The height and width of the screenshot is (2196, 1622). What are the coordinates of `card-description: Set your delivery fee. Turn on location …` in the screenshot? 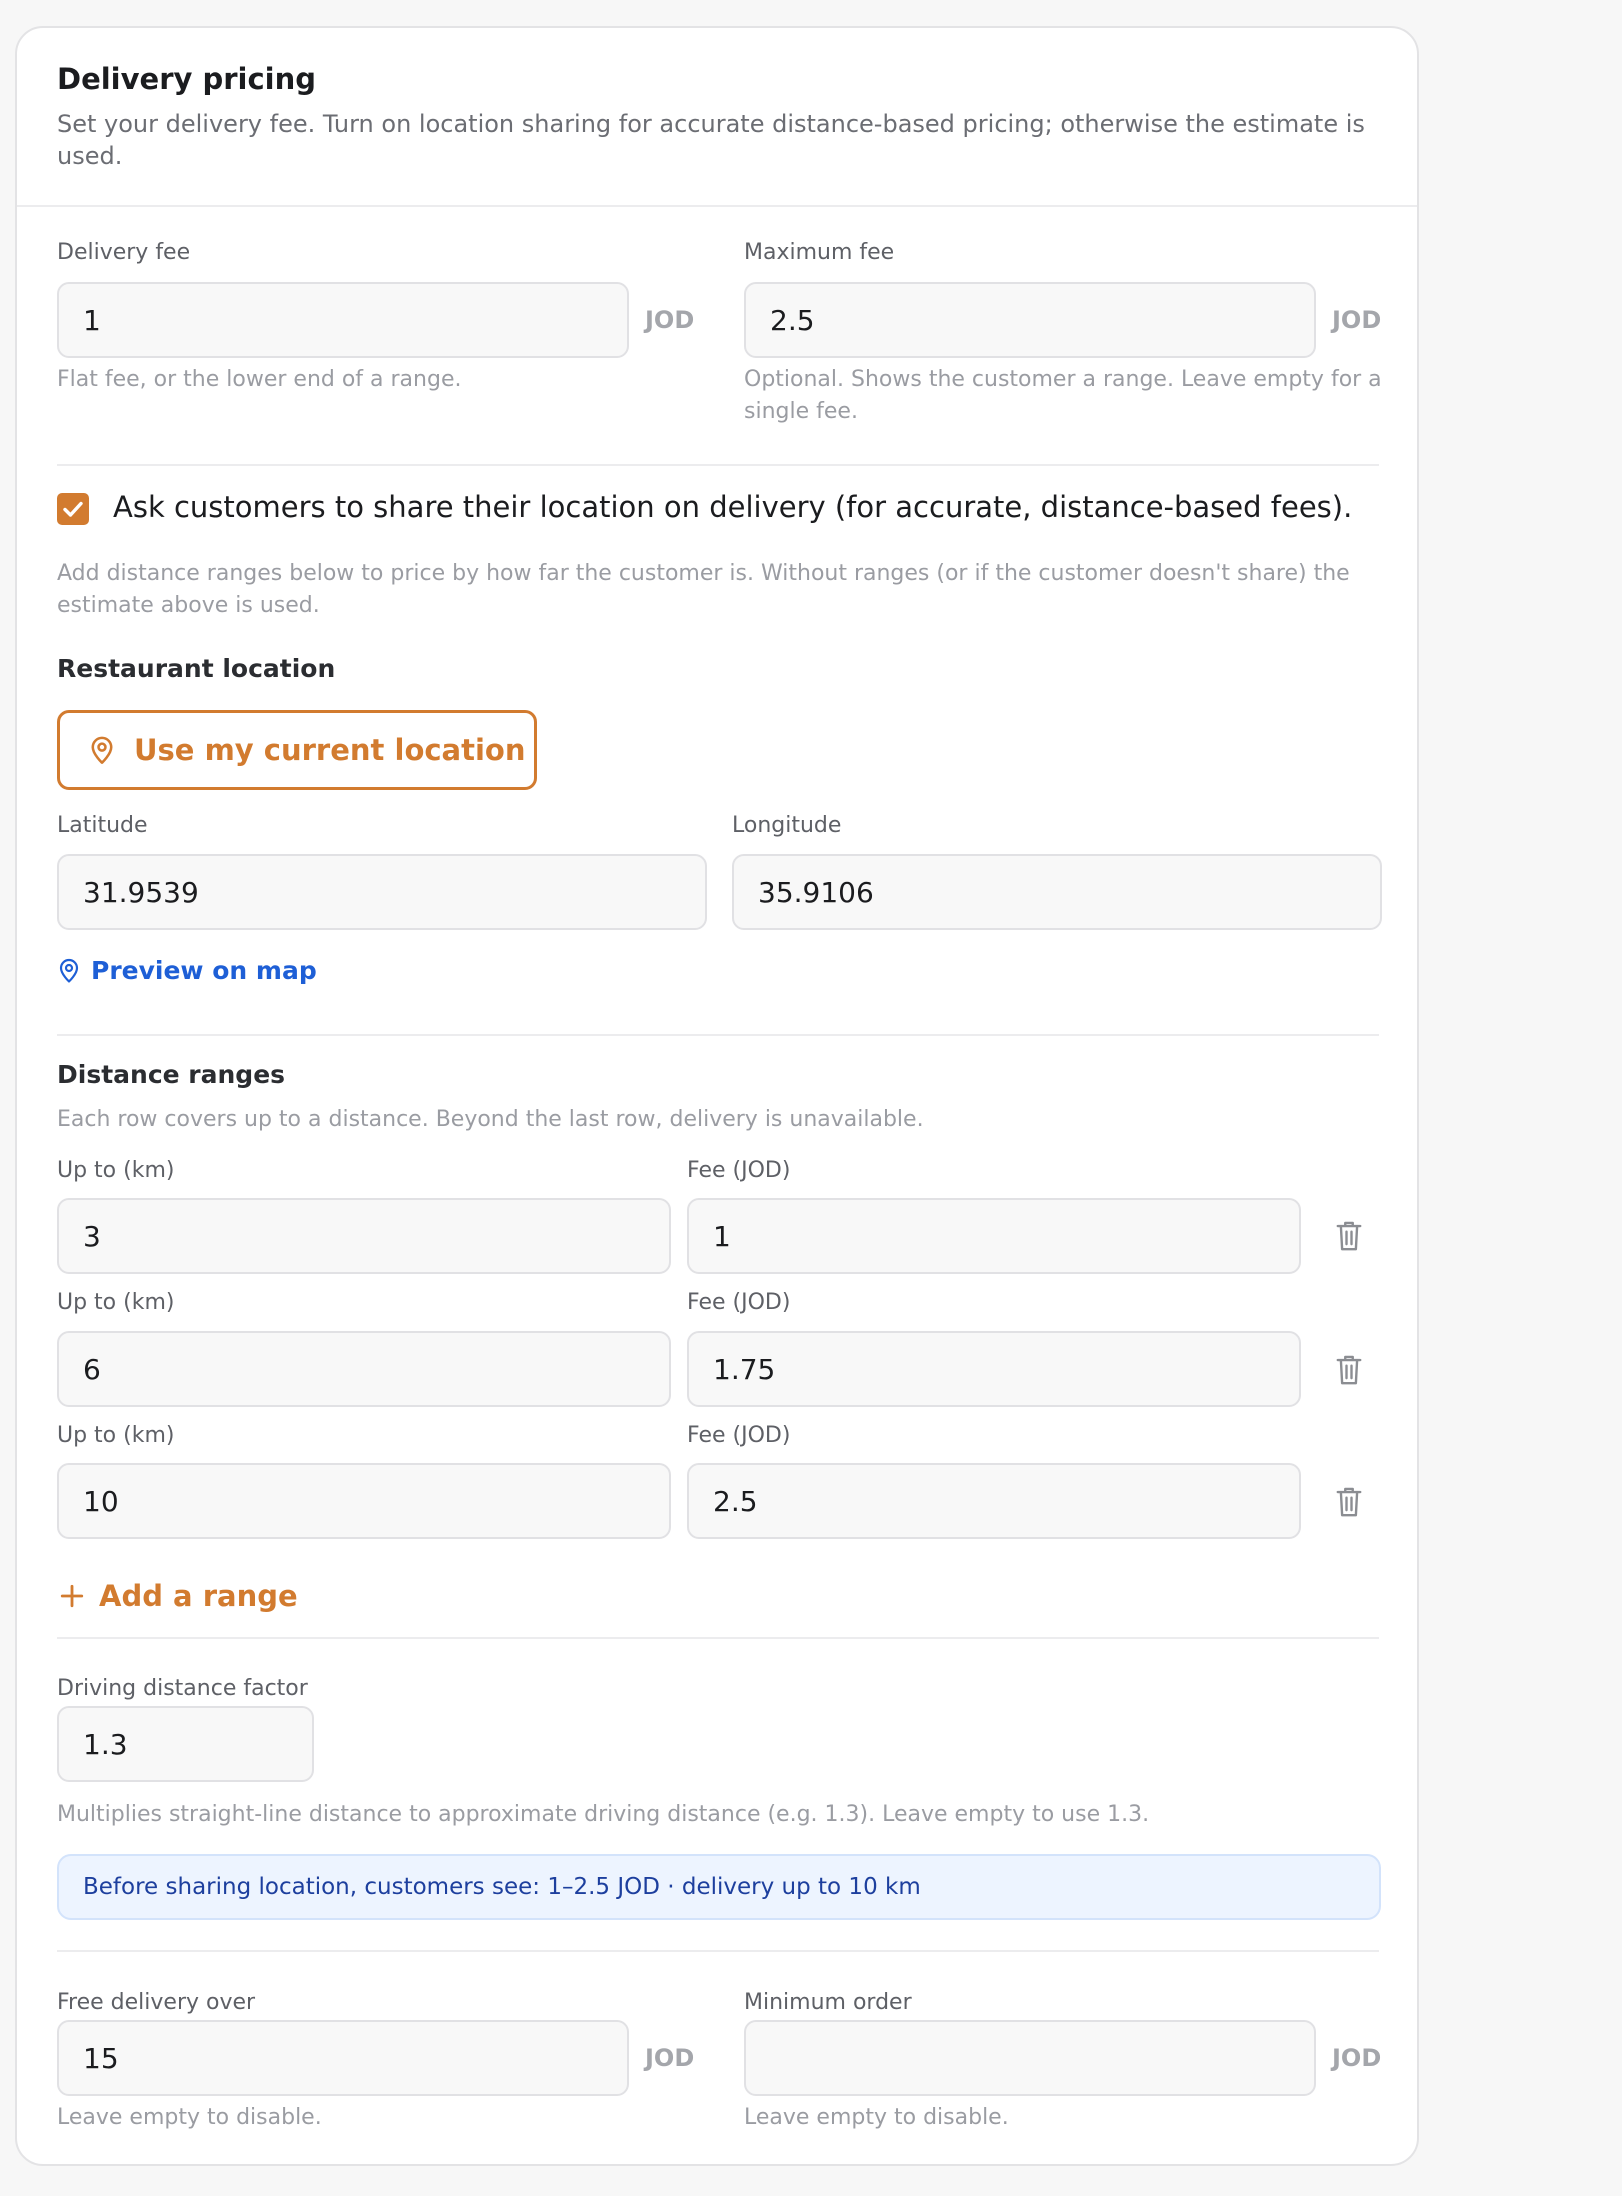 It's located at (711, 140).